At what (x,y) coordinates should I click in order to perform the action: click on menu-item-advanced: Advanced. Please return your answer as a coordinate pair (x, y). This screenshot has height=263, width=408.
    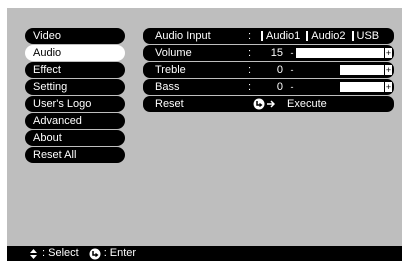
    Looking at the image, I should click on (75, 121).